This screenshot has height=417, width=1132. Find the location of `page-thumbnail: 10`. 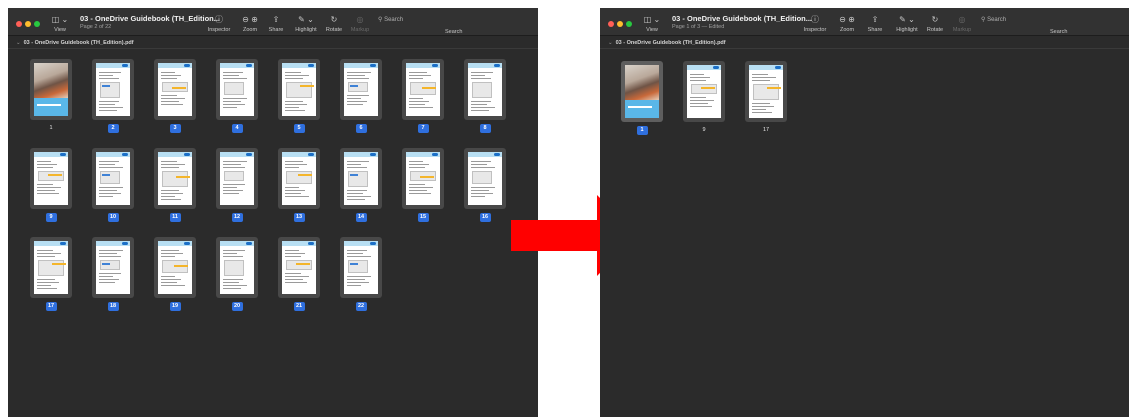

page-thumbnail: 10 is located at coordinates (113, 185).